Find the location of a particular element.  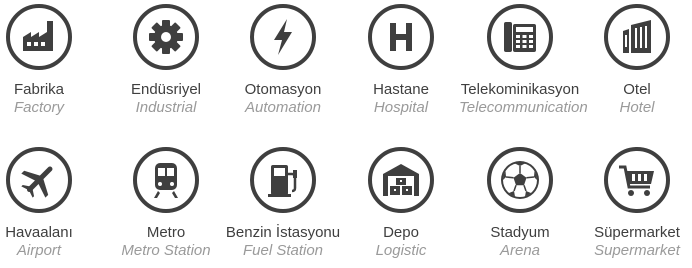

item-sublabel: Factory is located at coordinates (38, 107).